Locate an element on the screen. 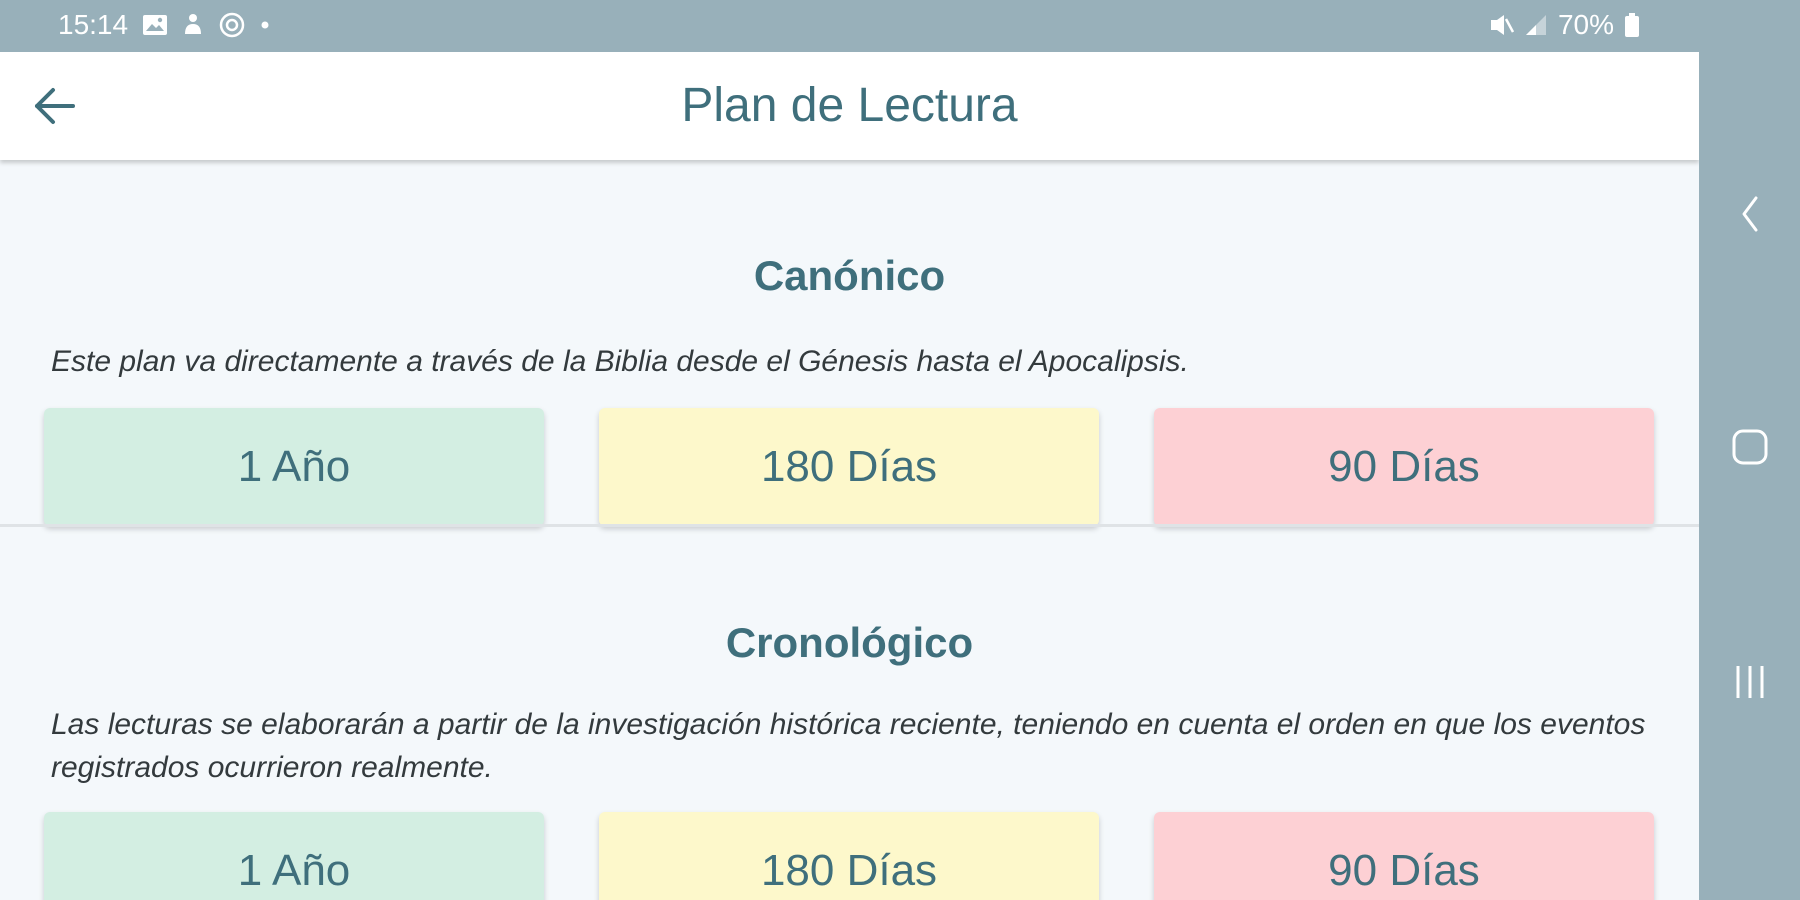 This screenshot has width=1800, height=900. status-left: 15:14 is located at coordinates (164, 25).